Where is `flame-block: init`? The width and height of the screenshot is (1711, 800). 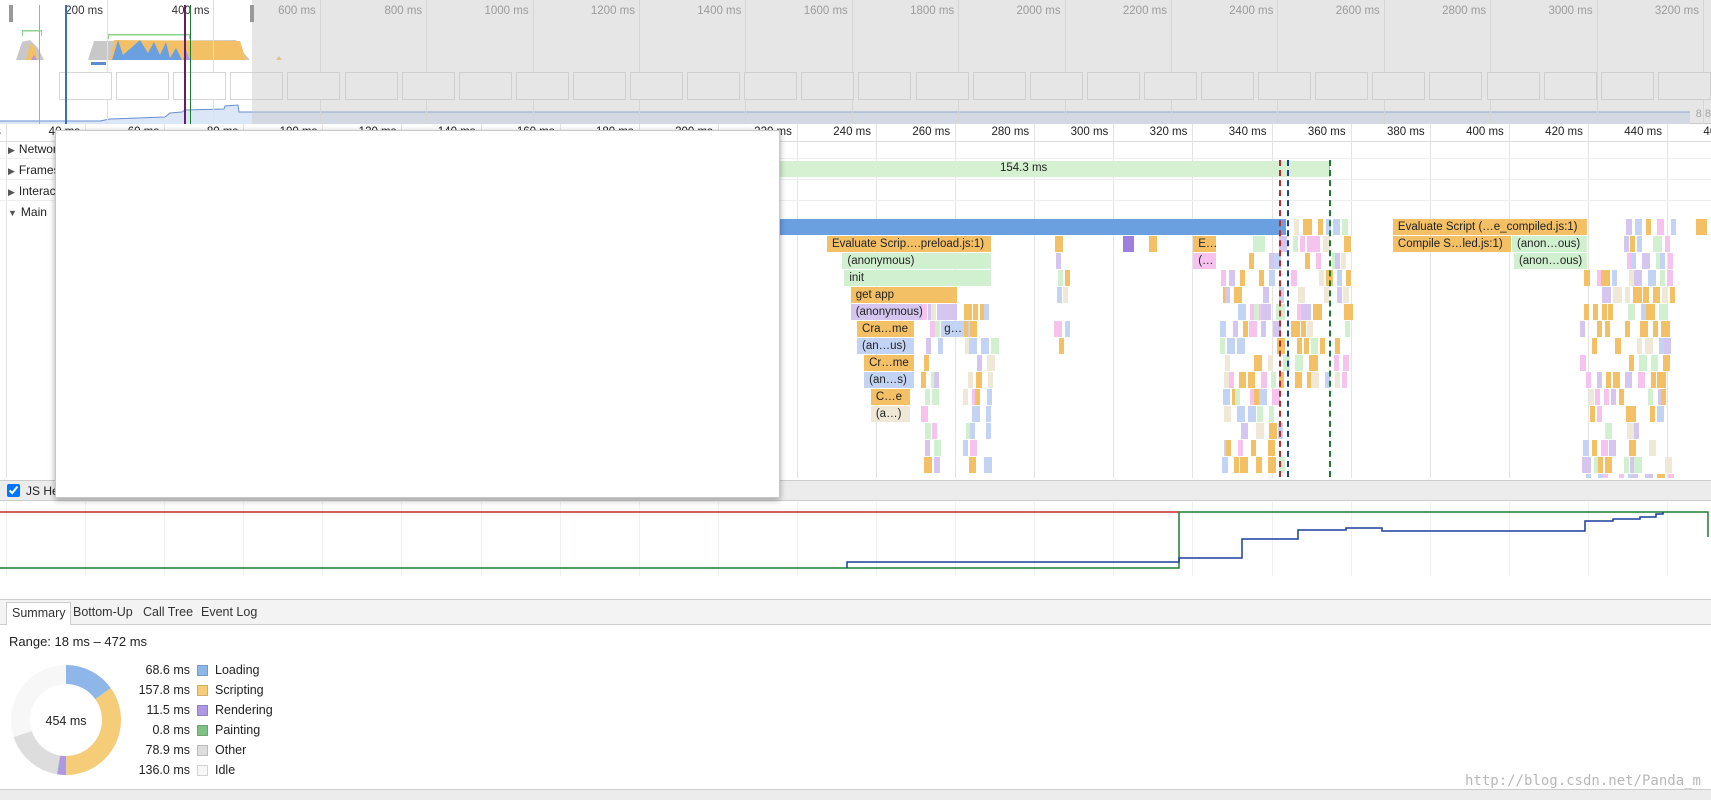 flame-block: init is located at coordinates (918, 278).